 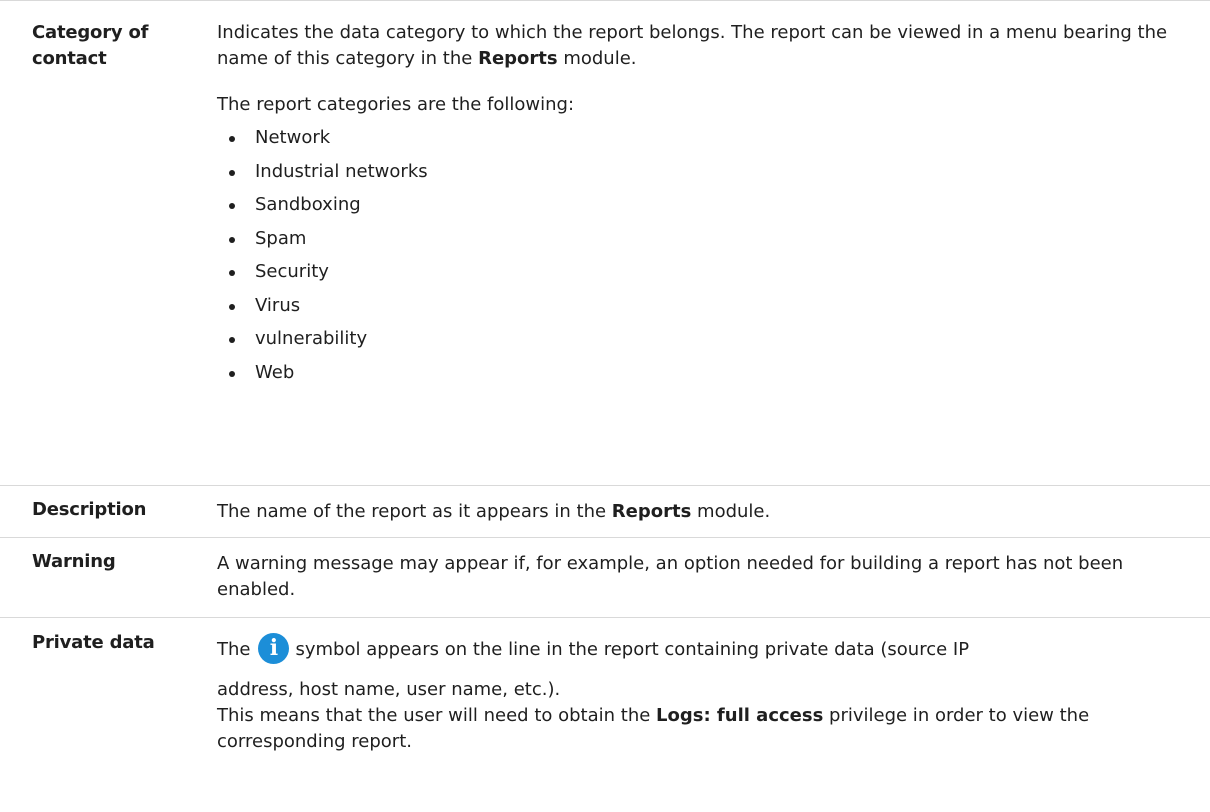 I want to click on list-item: Virus, so click(x=704, y=310).